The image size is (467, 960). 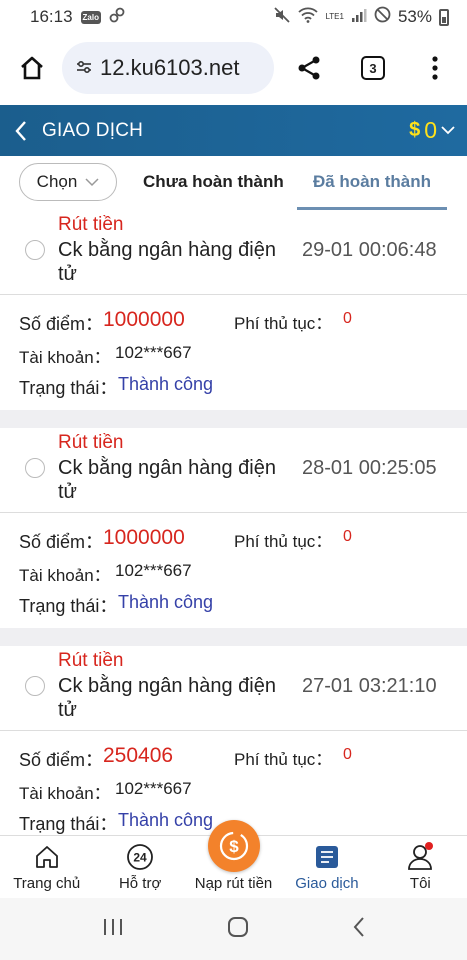 What do you see at coordinates (233, 17) in the screenshot?
I see `status-bar: 16:13 Zalo LTE1 53%` at bounding box center [233, 17].